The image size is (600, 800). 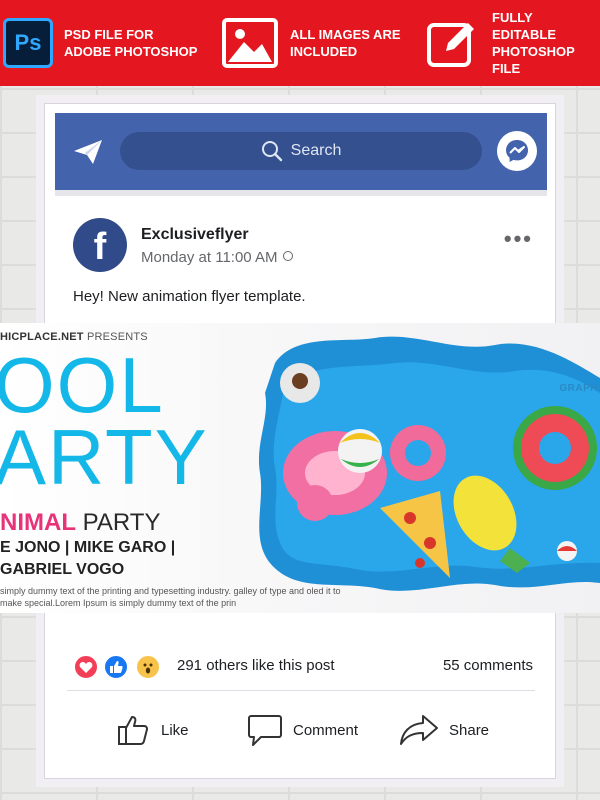 I want to click on reactions-row: 291 others like this post 55 comments, so click(x=303, y=666).